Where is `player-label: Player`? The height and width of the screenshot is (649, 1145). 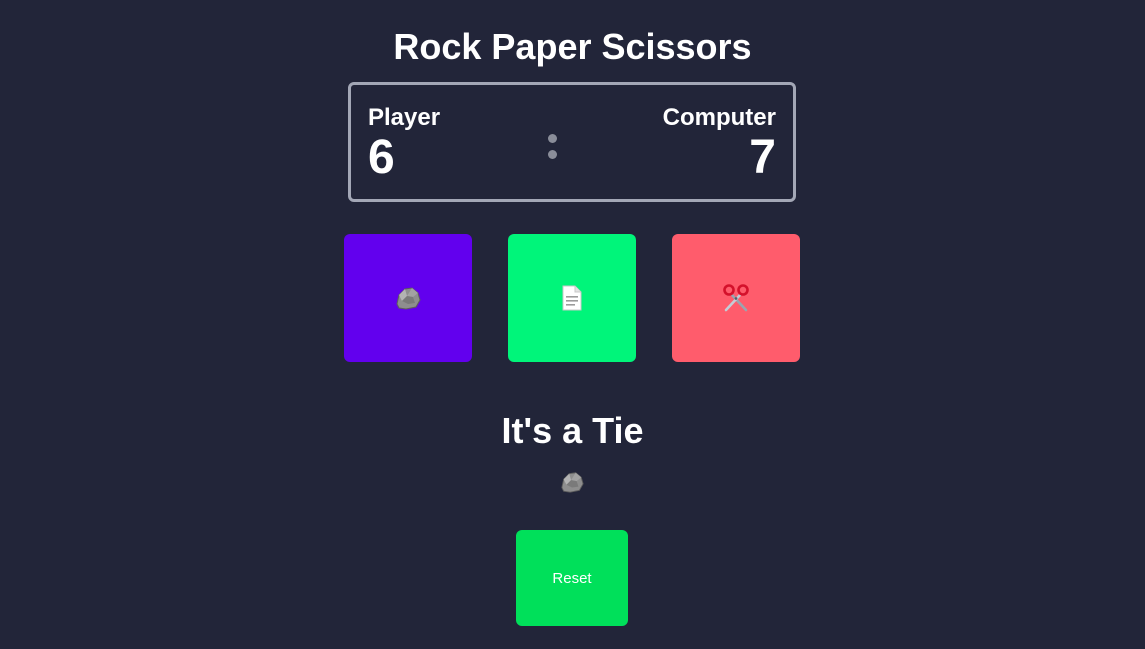
player-label: Player is located at coordinates (404, 117).